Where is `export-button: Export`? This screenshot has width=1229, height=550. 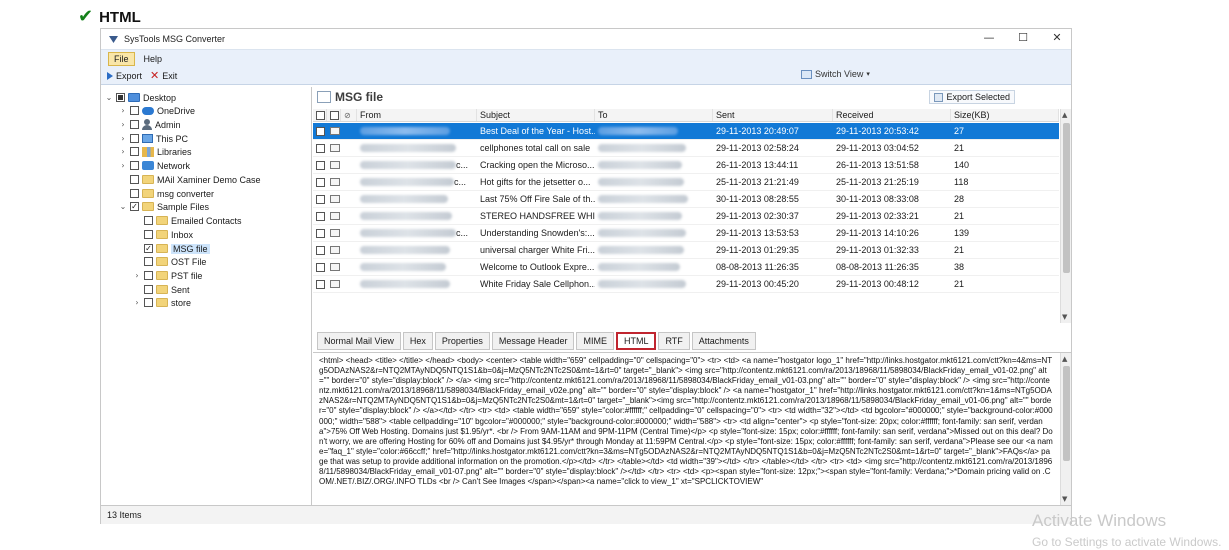 export-button: Export is located at coordinates (124, 76).